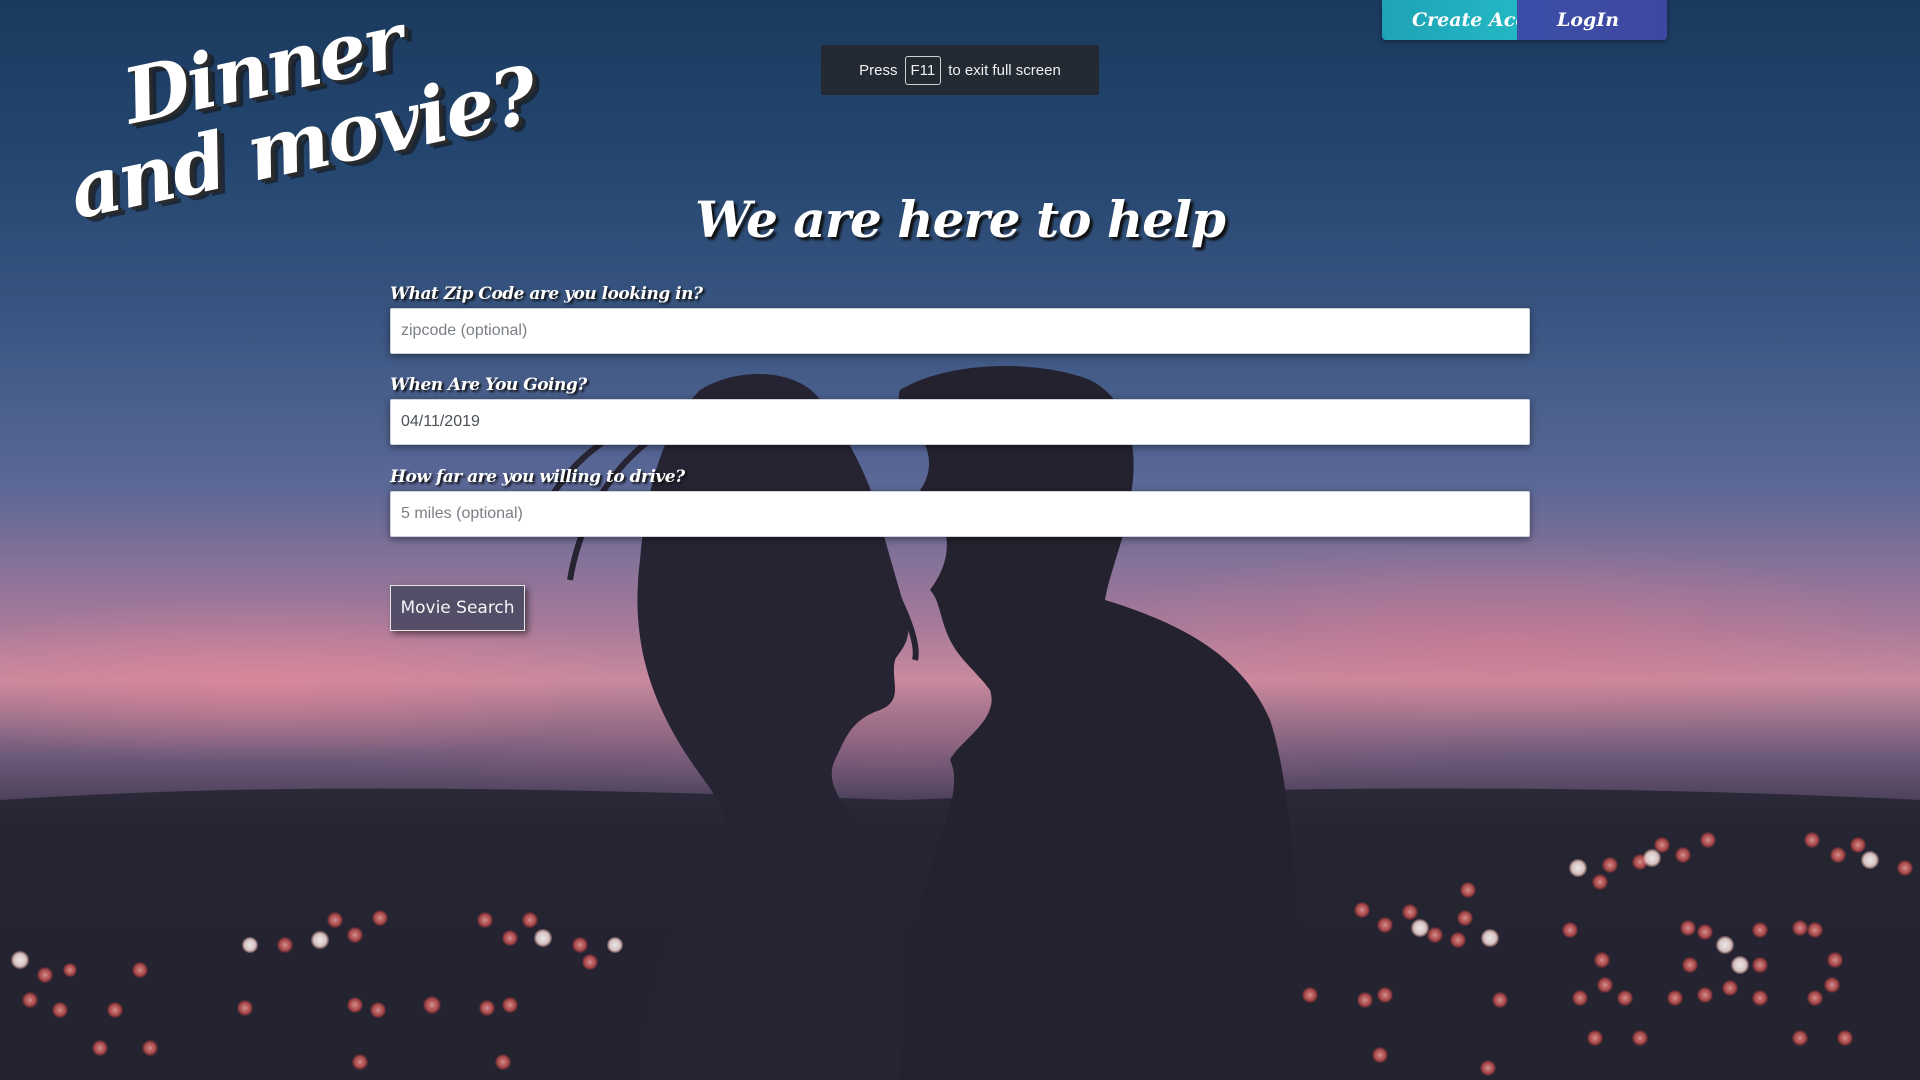 This screenshot has width=1920, height=1080. I want to click on date-input: 04/11/2019, so click(960, 422).